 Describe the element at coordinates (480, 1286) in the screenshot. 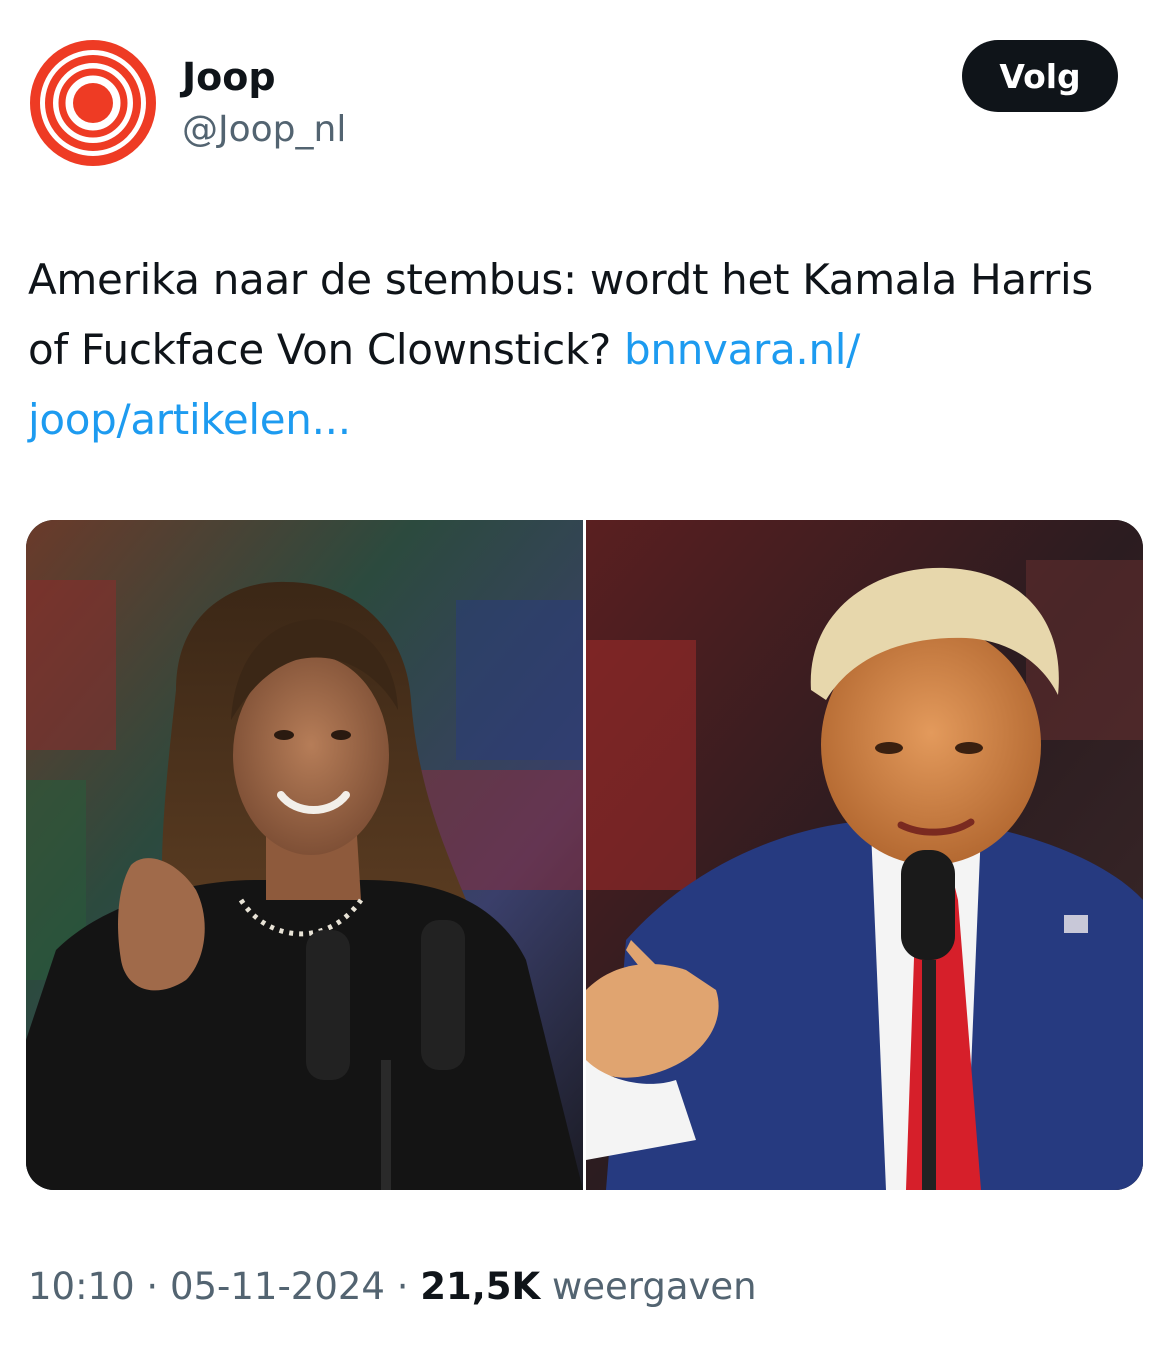

I see `views-count: 21,5K` at that location.